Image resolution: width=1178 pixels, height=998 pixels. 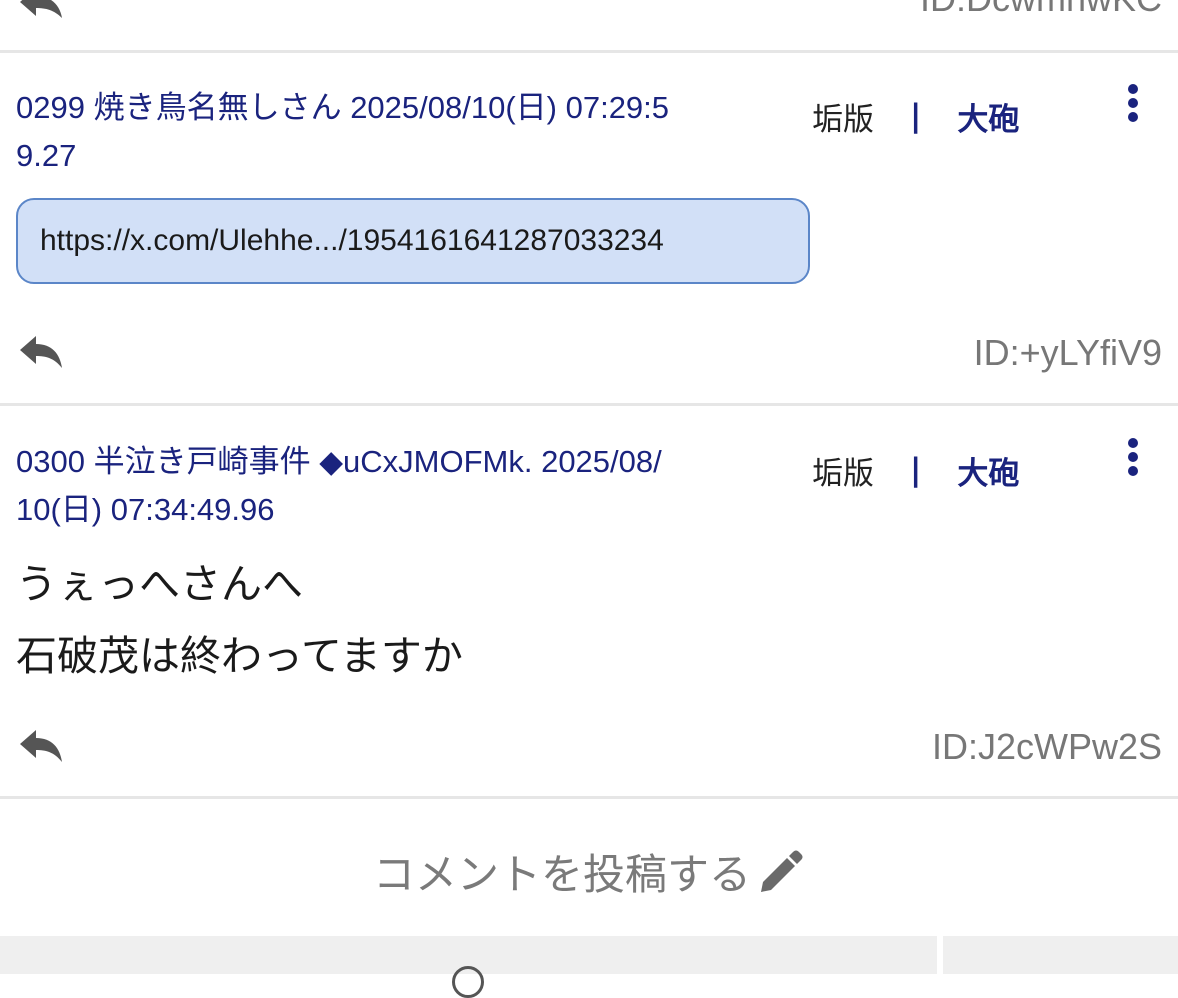 I want to click on post-header-line: 0299 焼き鳥名無しさん 2025/08/10(日) 07:29:5, so click(x=343, y=107).